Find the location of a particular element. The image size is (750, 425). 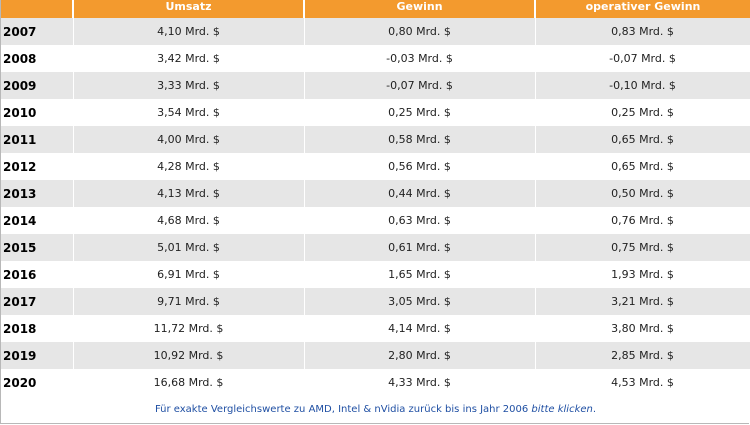

year-cell: 2017 is located at coordinates (37, 301).